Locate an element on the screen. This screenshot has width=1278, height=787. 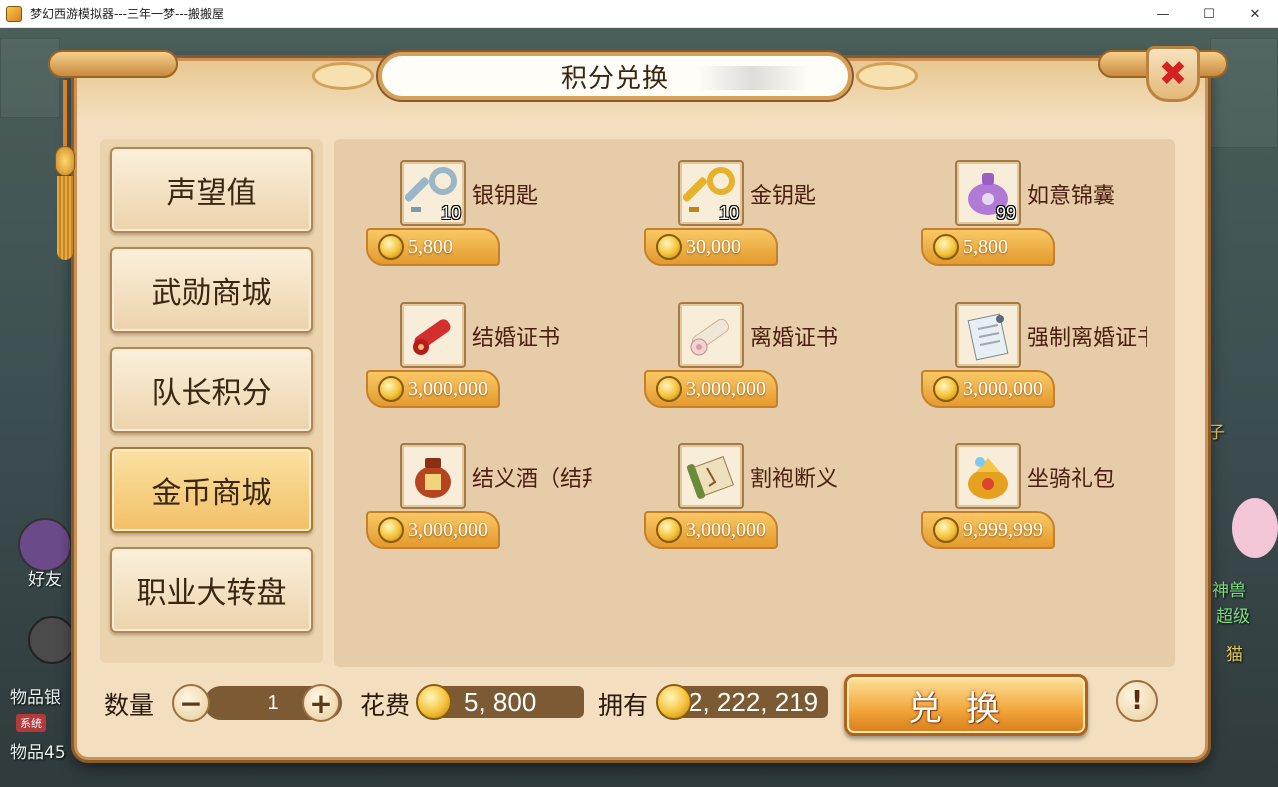
exchange-button: 兑换 is located at coordinates (966, 705).